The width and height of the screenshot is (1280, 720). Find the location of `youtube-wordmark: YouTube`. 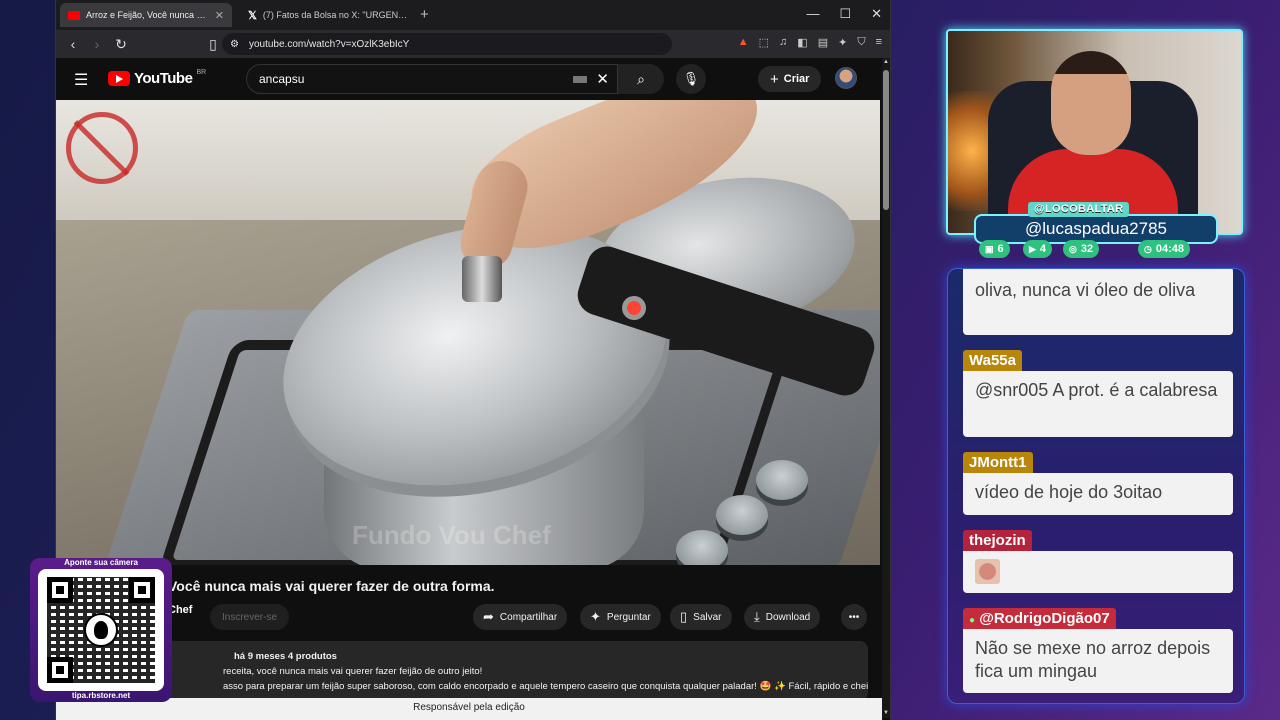

youtube-wordmark: YouTube is located at coordinates (163, 78).